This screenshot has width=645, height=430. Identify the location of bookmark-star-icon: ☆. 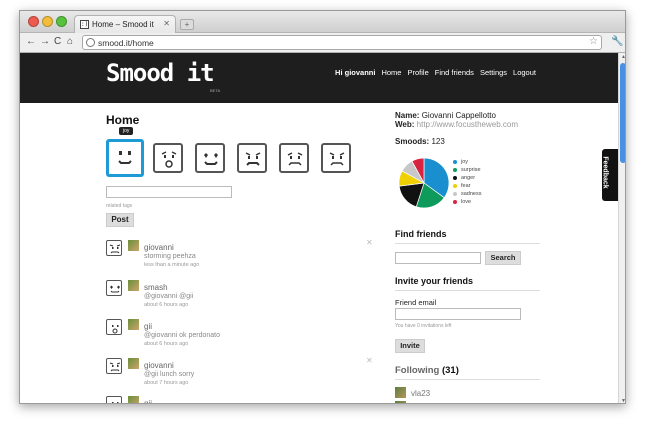
(593, 41).